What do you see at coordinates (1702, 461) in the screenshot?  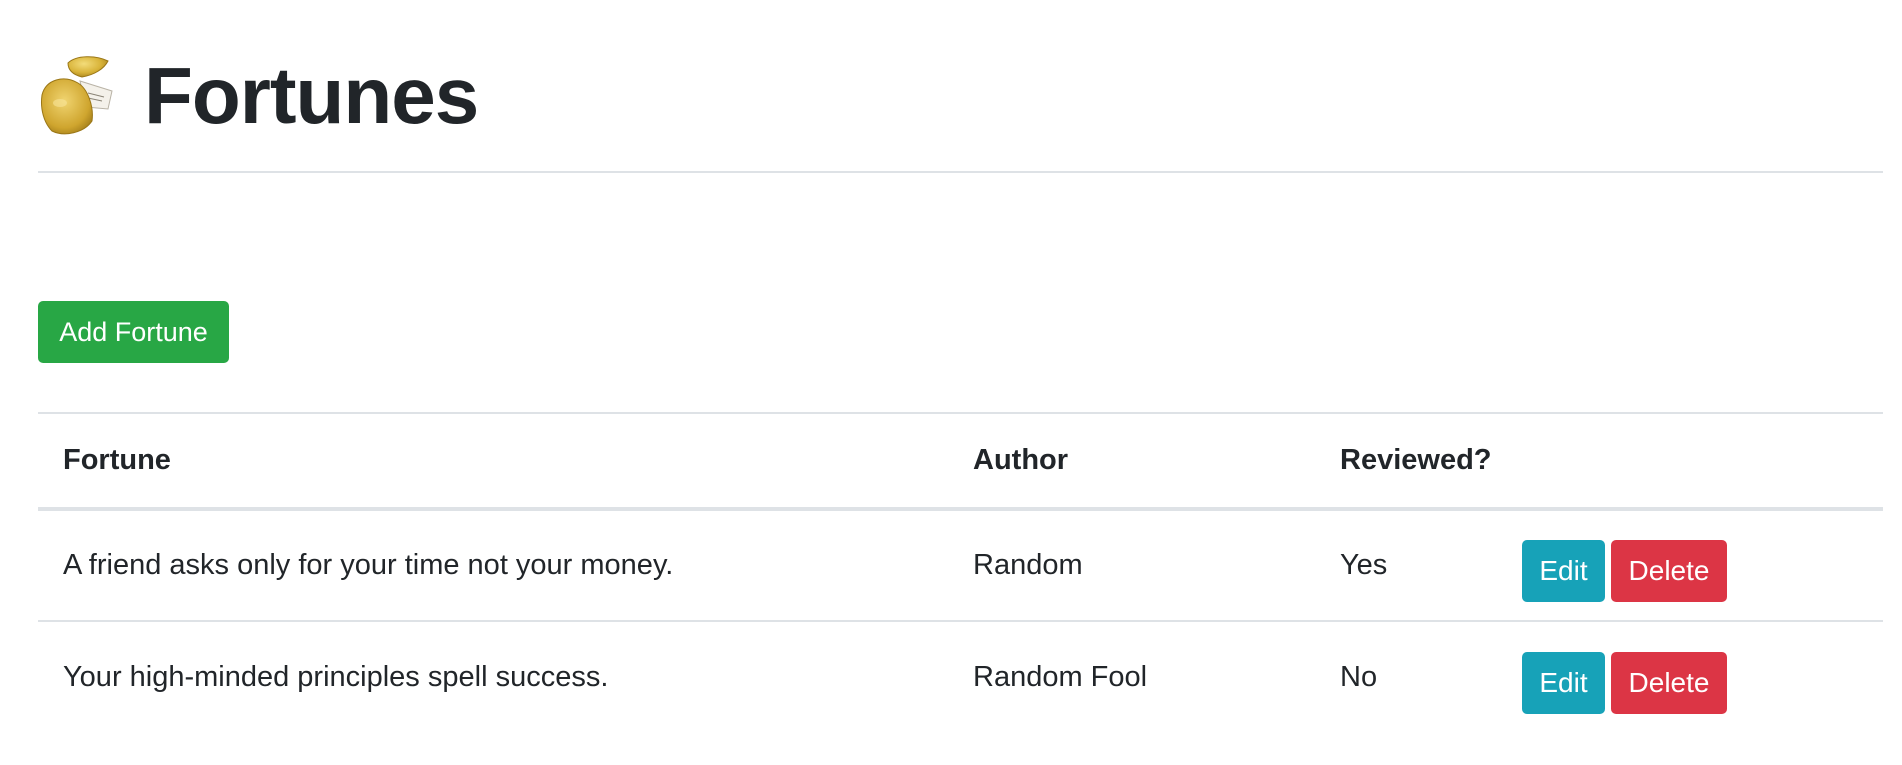 I see `column-header-actions` at bounding box center [1702, 461].